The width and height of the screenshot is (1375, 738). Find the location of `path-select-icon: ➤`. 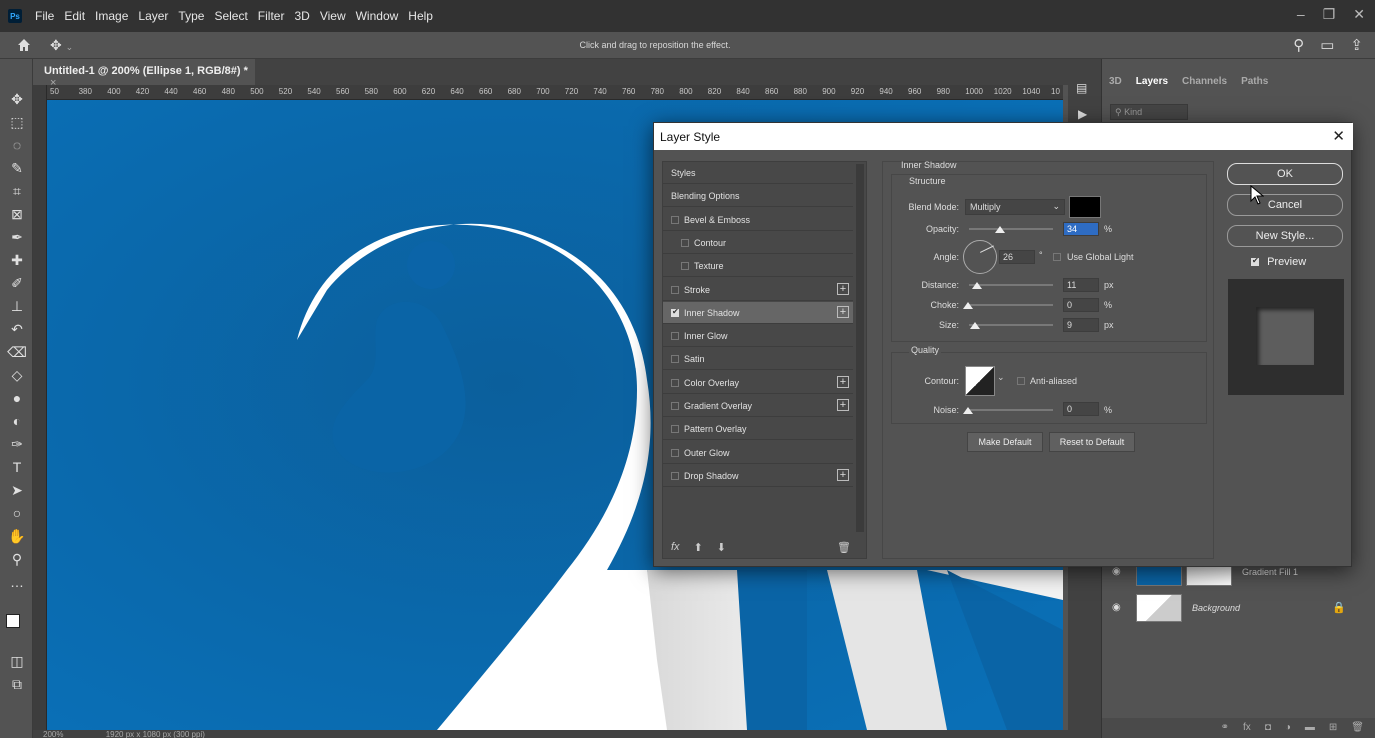

path-select-icon: ➤ is located at coordinates (17, 490).